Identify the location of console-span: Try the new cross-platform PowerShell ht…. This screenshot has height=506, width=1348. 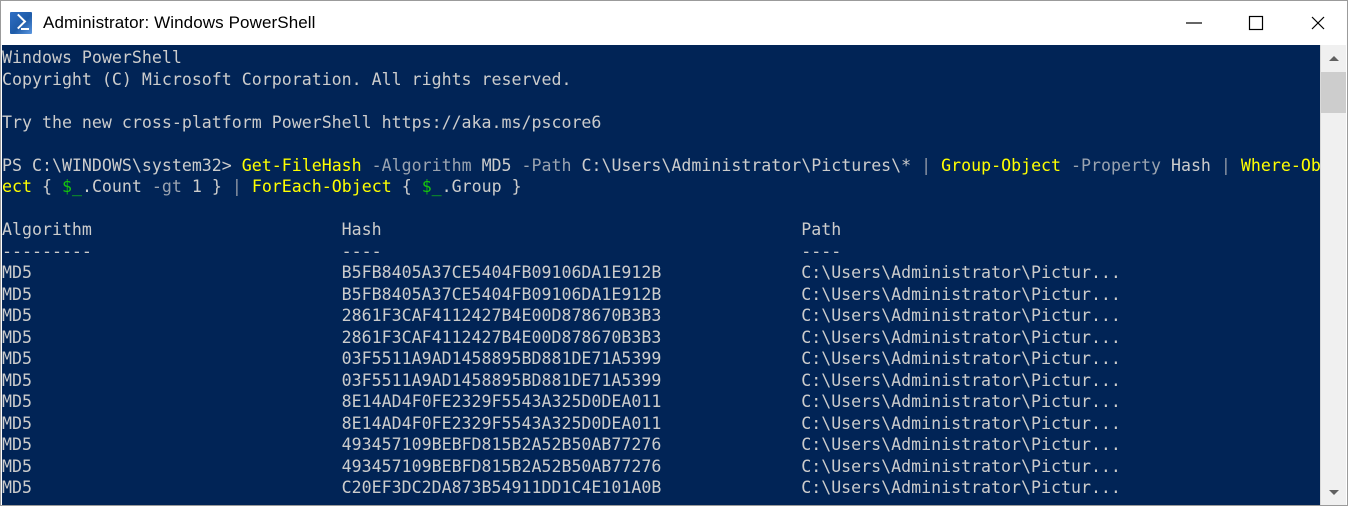
(302, 122).